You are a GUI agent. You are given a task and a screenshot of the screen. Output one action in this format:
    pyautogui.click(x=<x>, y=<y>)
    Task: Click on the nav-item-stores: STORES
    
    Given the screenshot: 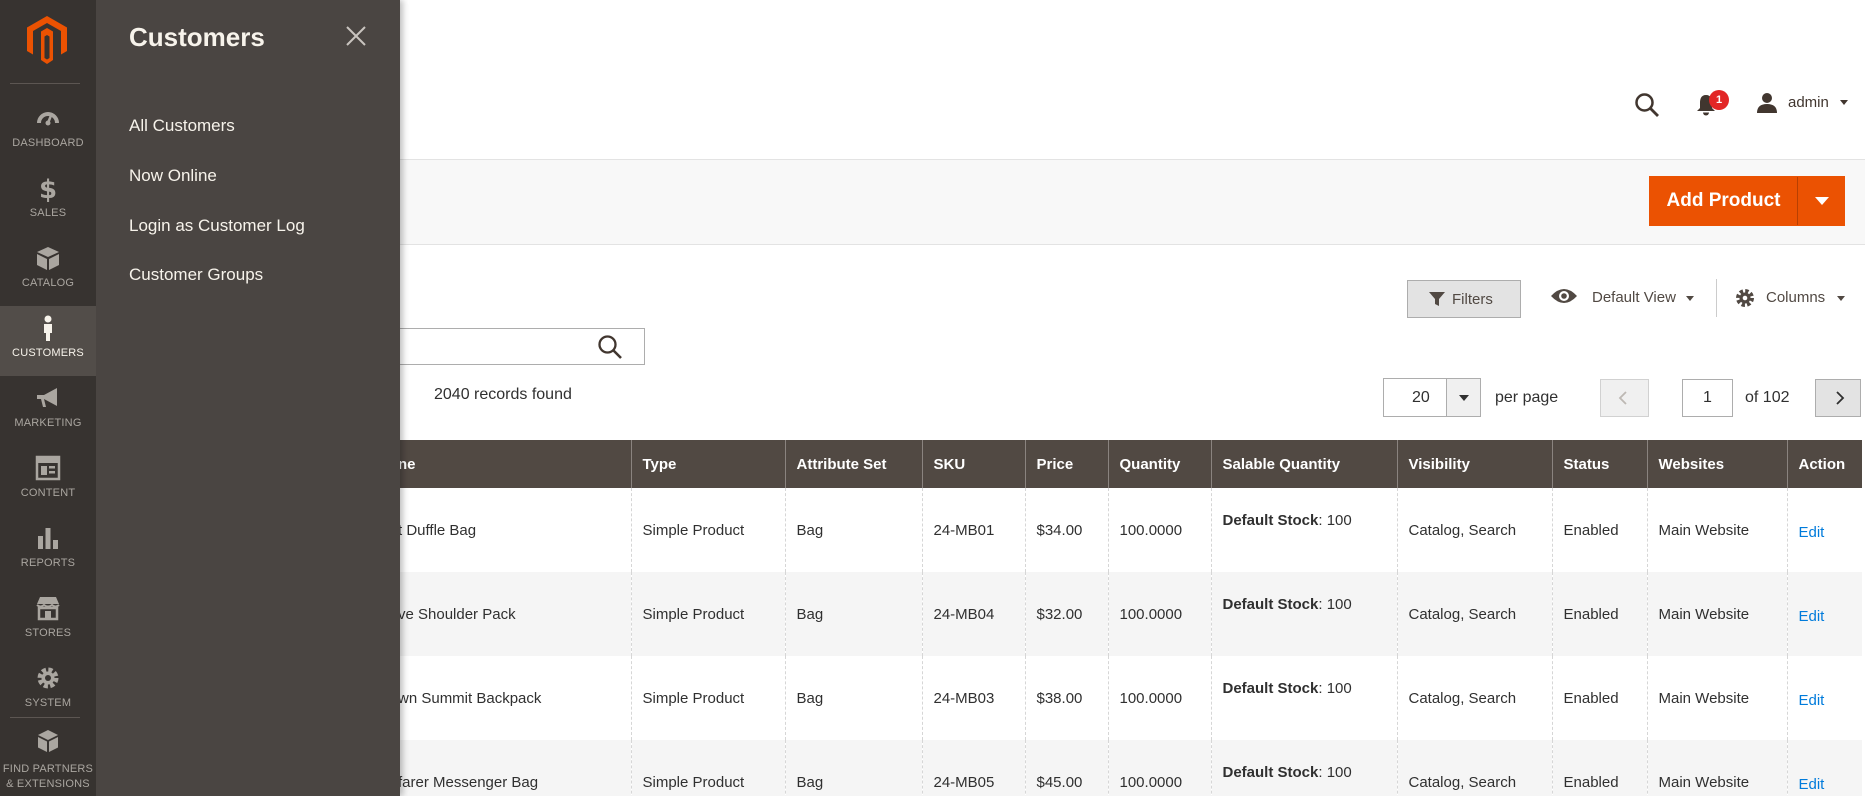 What is the action you would take?
    pyautogui.click(x=48, y=621)
    